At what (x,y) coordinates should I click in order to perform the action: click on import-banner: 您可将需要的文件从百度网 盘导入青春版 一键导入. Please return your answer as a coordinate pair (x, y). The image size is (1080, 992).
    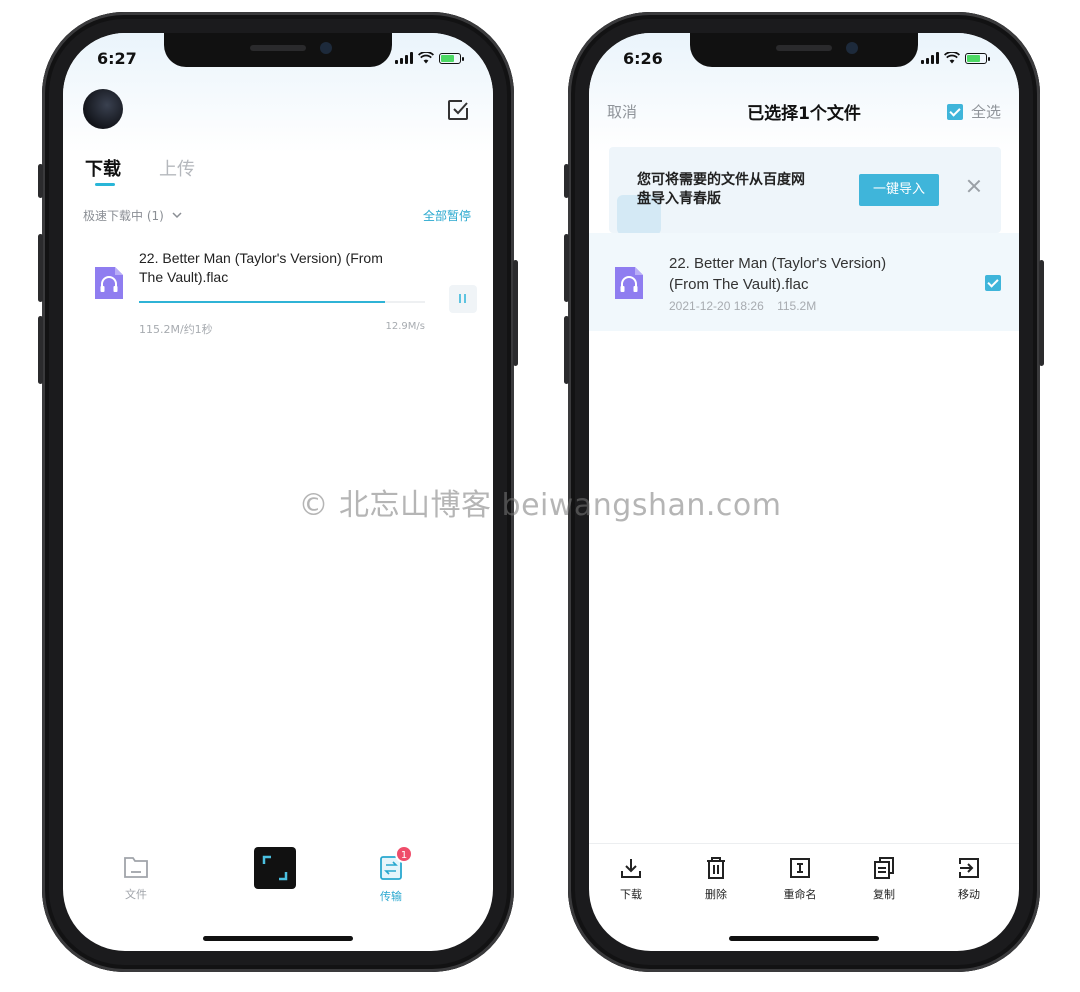
    Looking at the image, I should click on (805, 190).